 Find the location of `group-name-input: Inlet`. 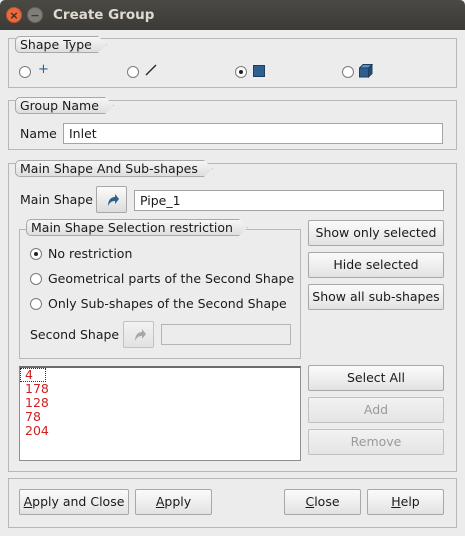

group-name-input: Inlet is located at coordinates (253, 133).